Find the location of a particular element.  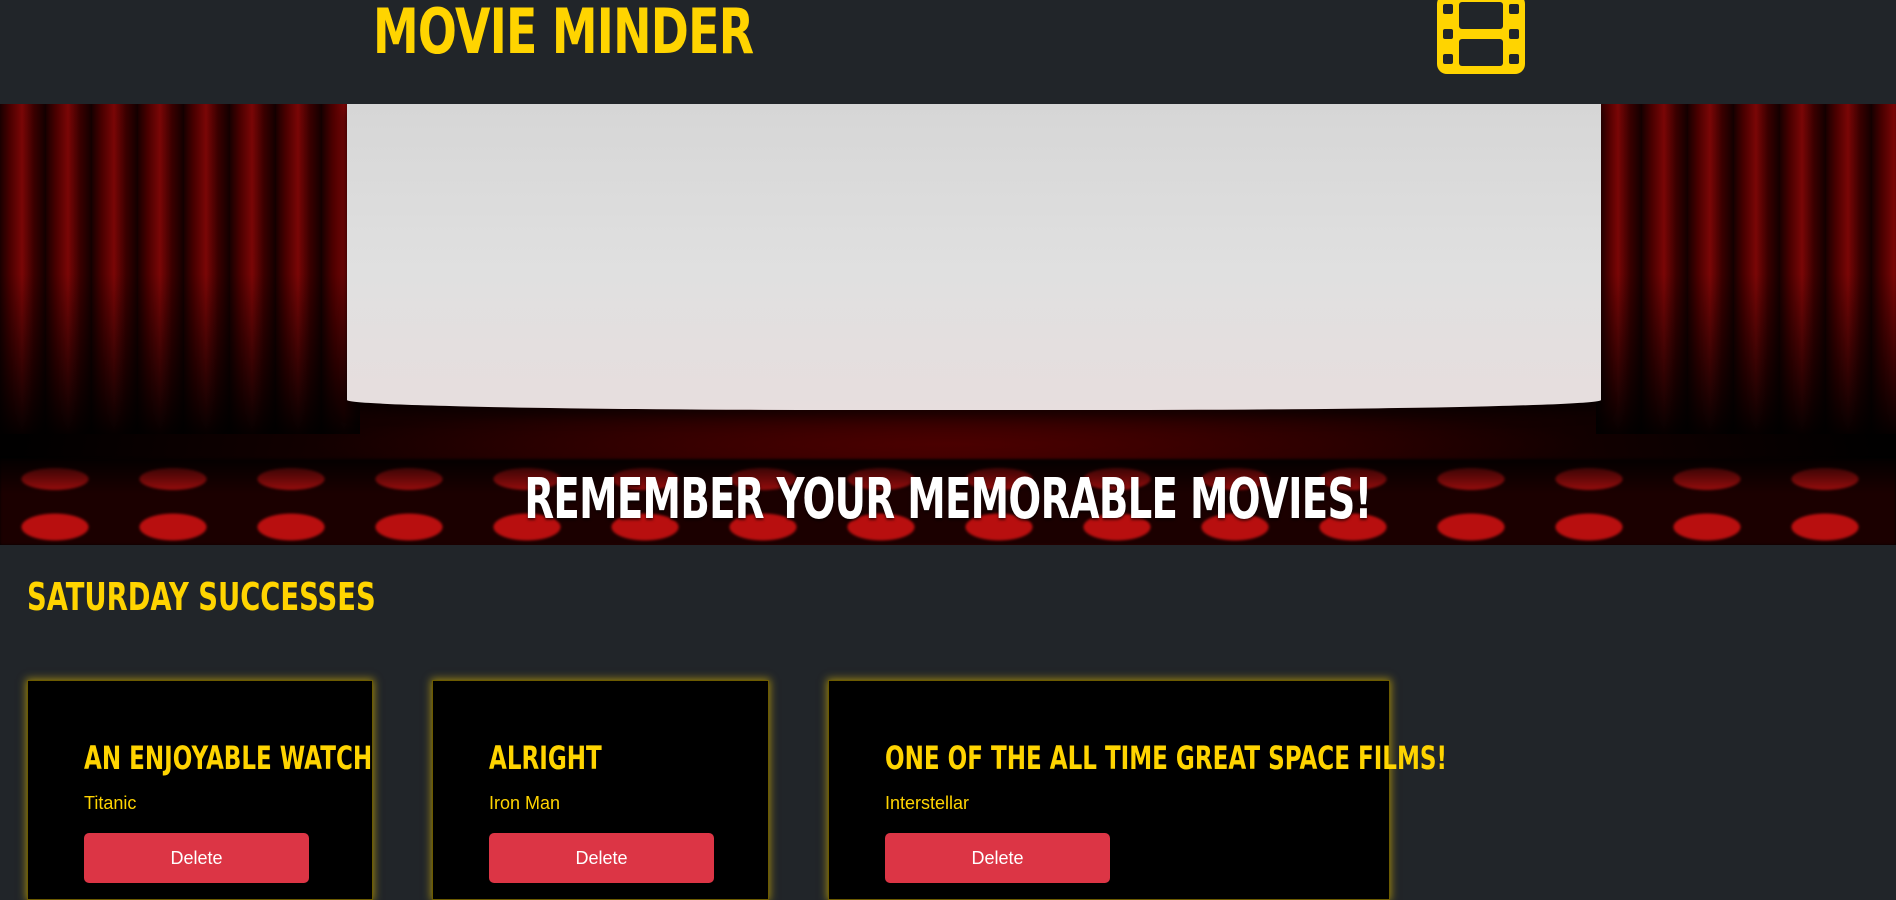

card-movie-name: Titanic is located at coordinates (110, 803).